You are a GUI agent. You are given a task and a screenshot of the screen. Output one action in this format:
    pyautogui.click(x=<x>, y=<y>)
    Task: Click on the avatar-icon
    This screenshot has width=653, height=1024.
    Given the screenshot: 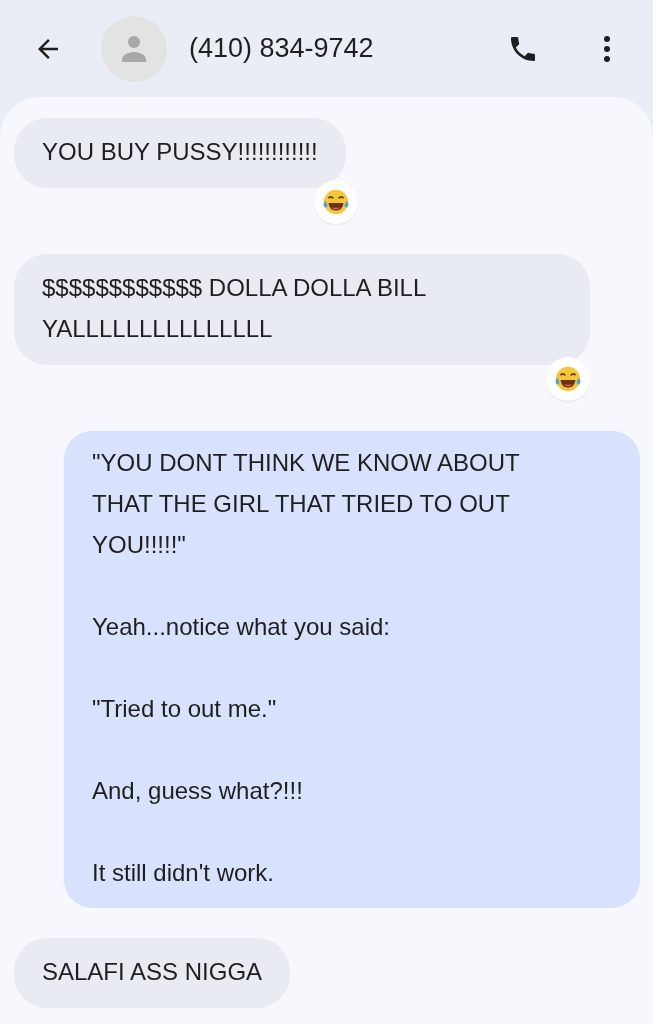 What is the action you would take?
    pyautogui.click(x=134, y=48)
    